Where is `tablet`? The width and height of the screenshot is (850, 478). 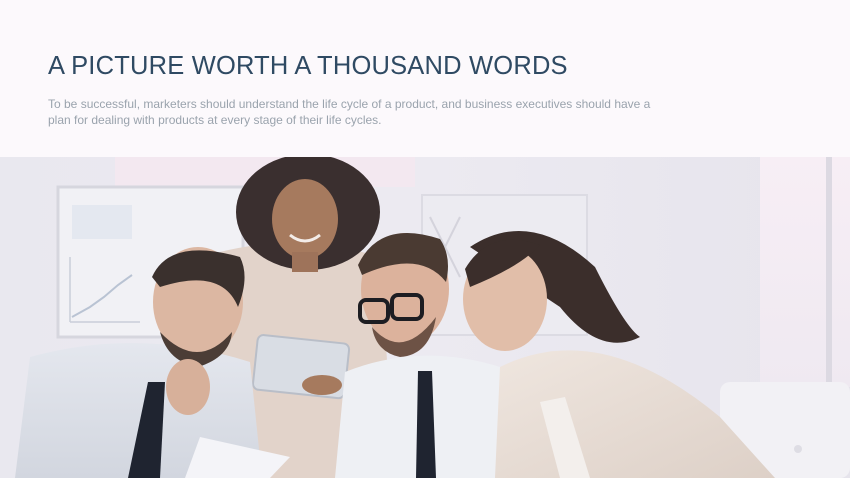 tablet is located at coordinates (301, 367).